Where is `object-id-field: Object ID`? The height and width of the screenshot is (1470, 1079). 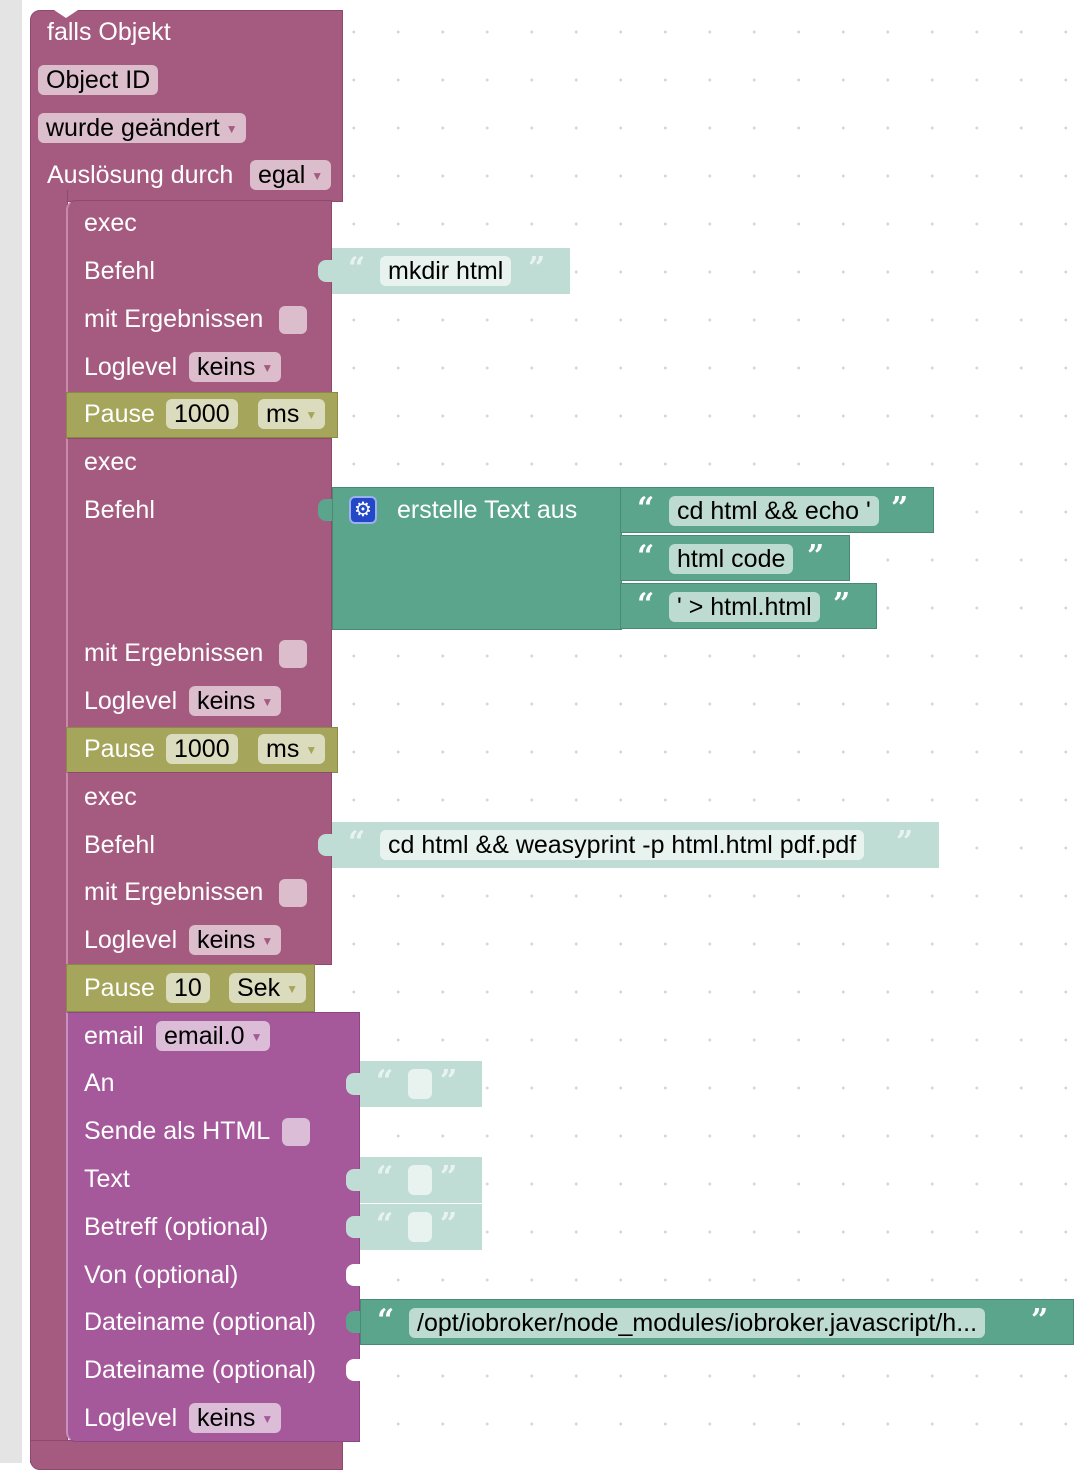 object-id-field: Object ID is located at coordinates (98, 80).